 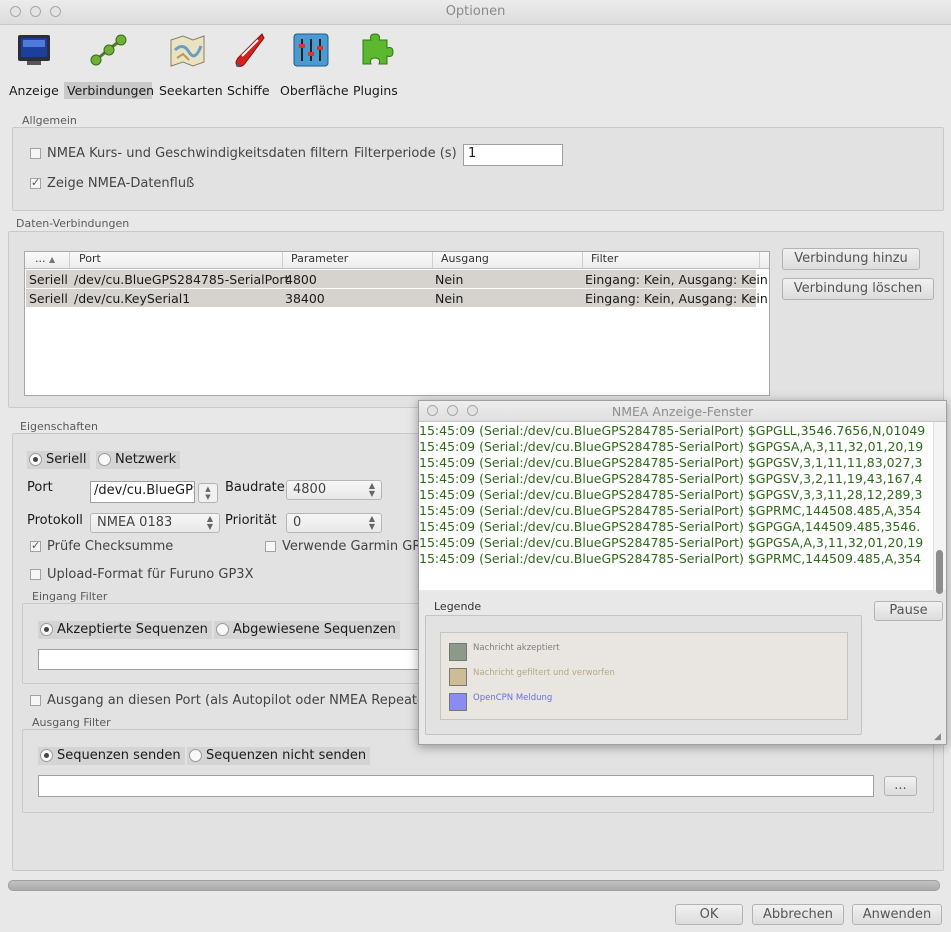 I want to click on ok-button: OK, so click(x=709, y=914).